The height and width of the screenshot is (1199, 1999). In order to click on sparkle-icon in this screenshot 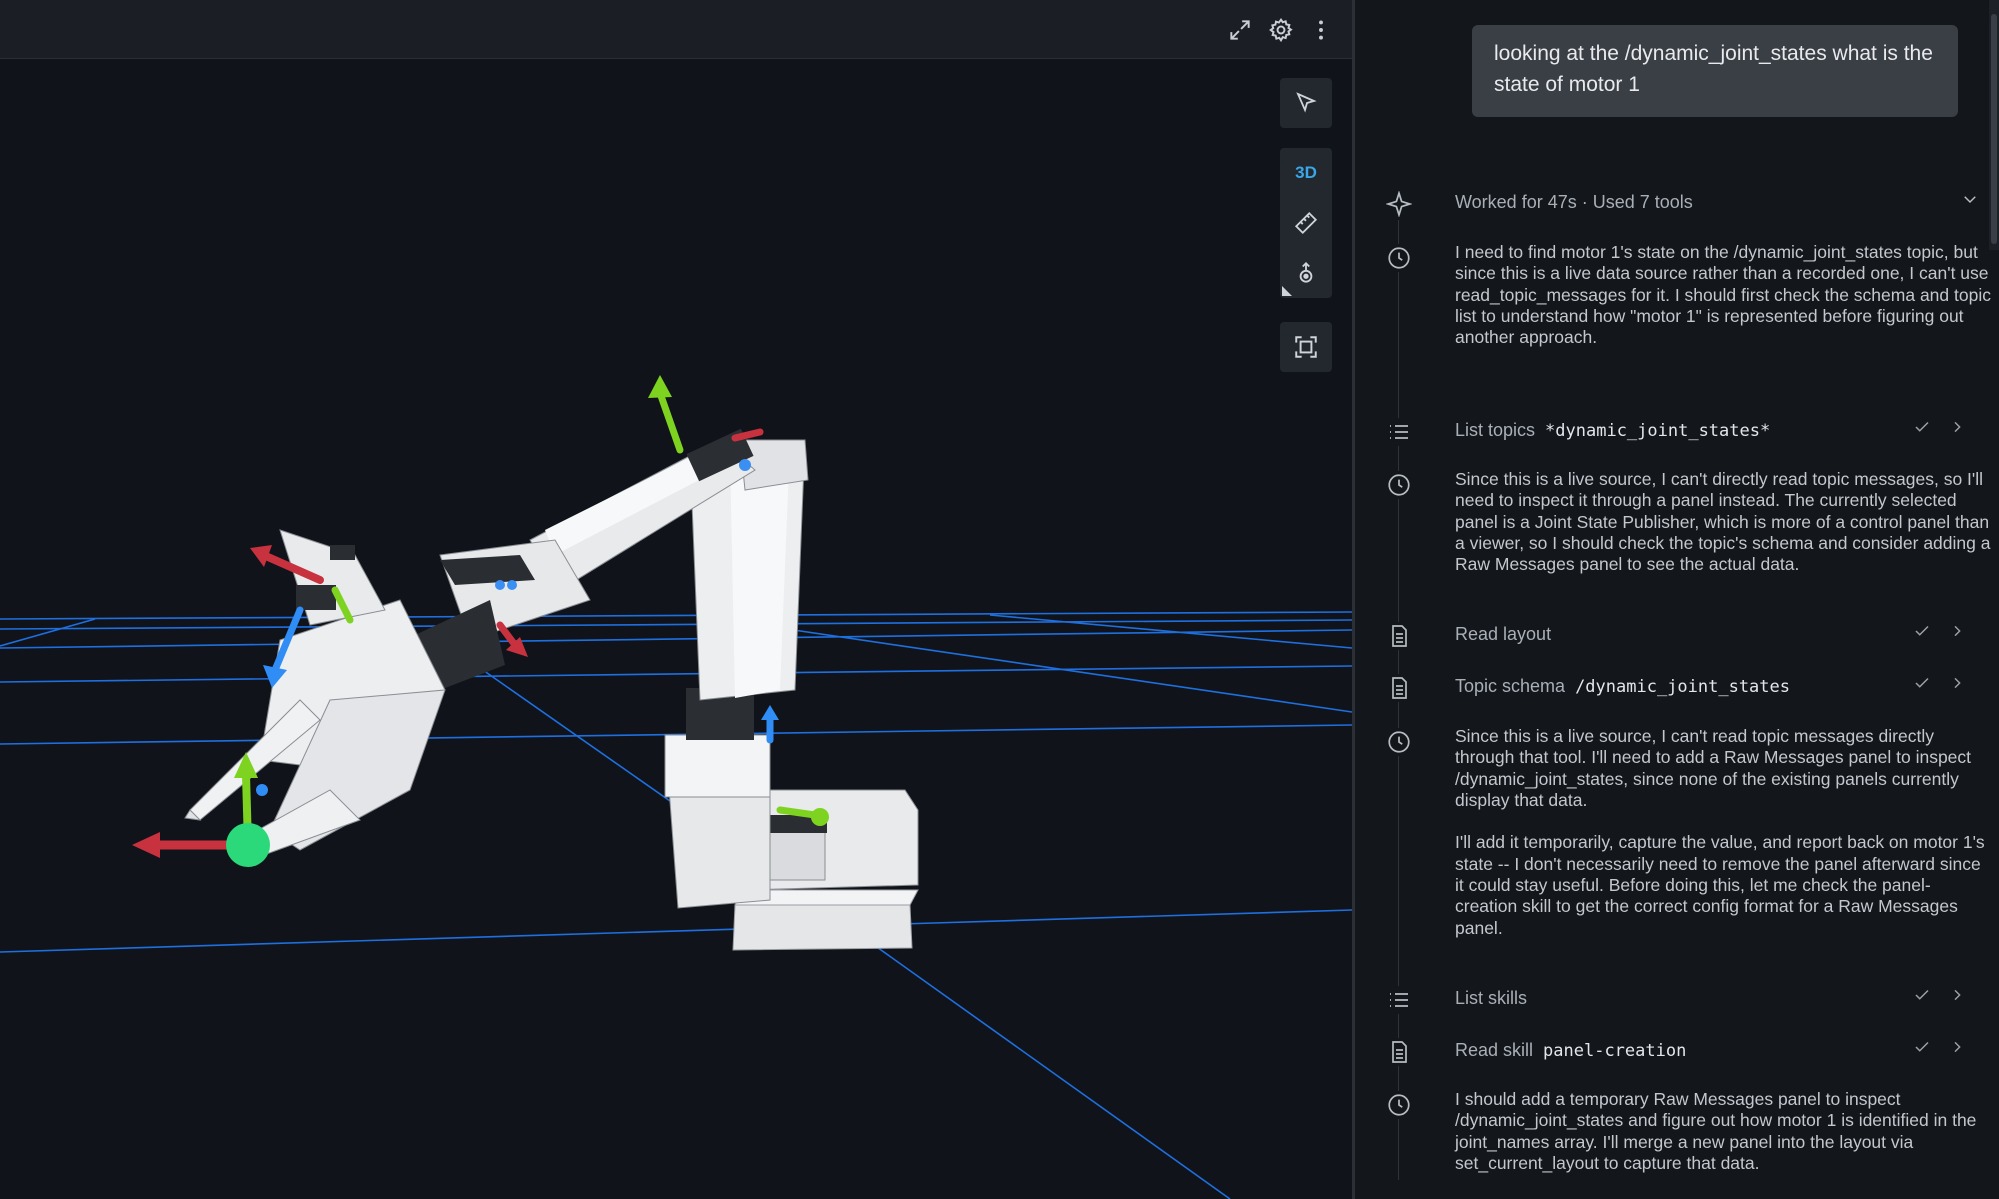, I will do `click(1399, 204)`.